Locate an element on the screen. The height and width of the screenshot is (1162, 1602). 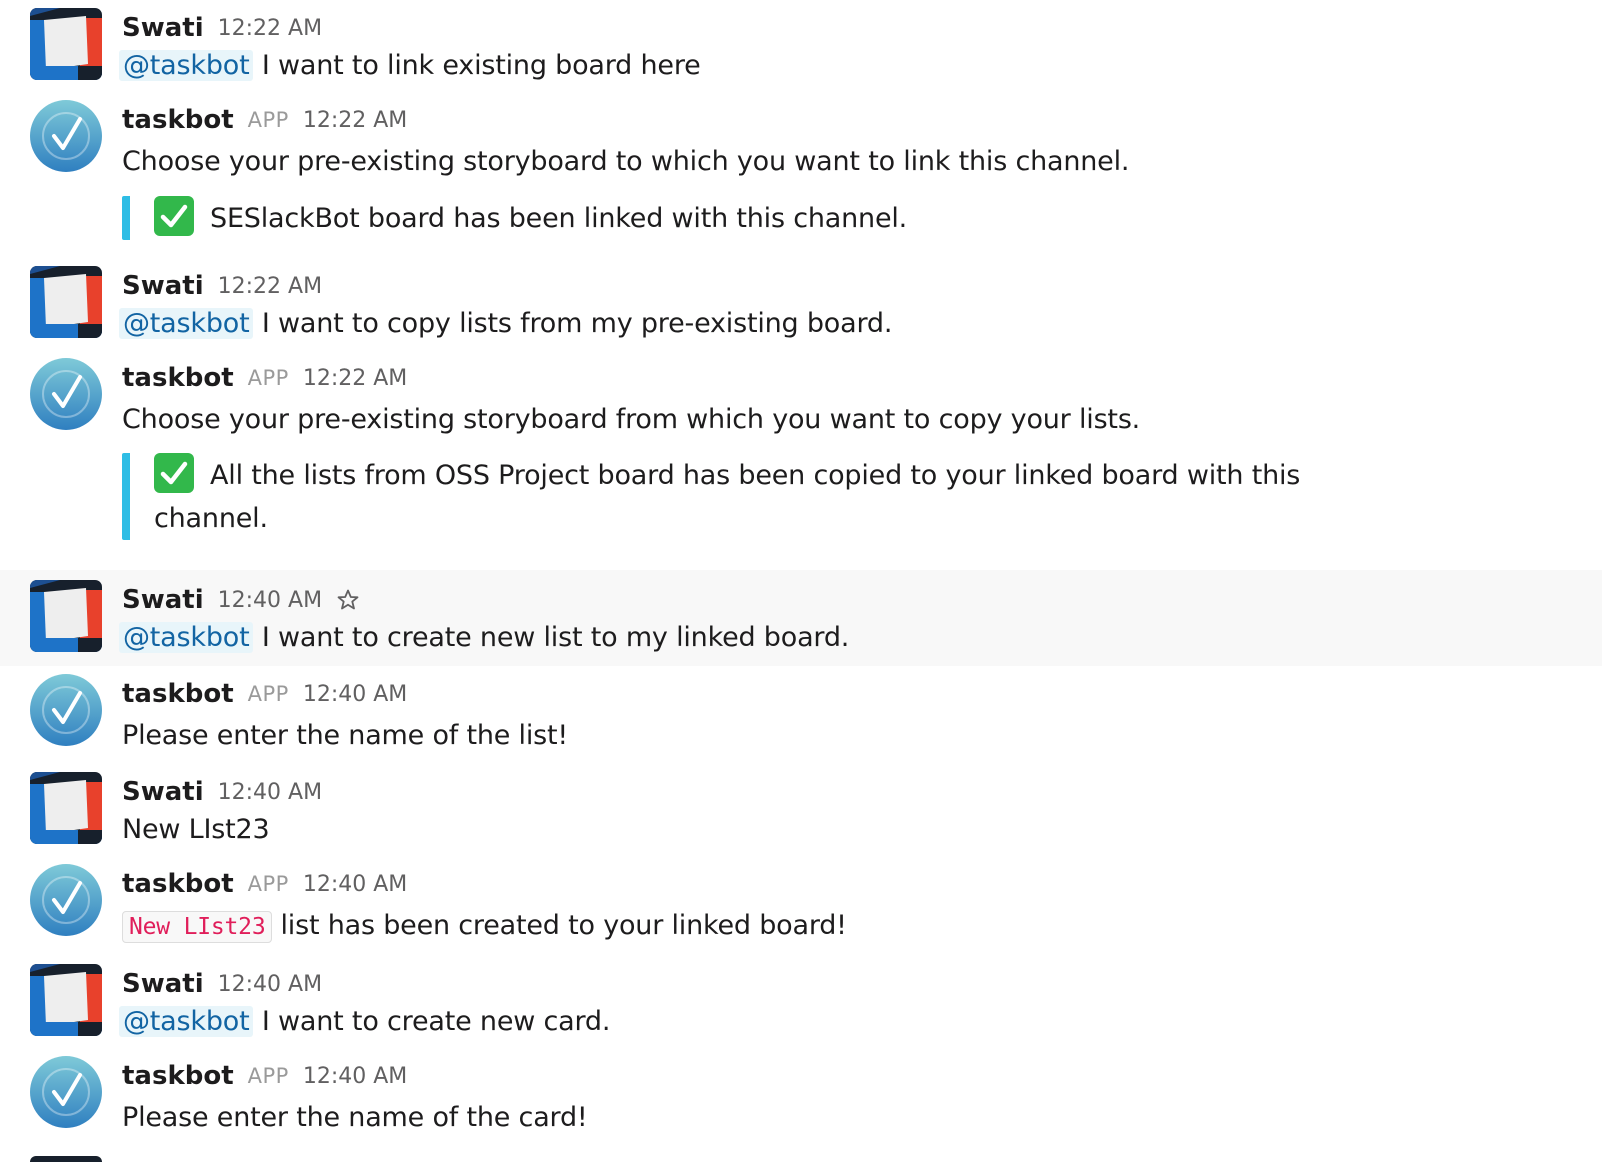
star-icon is located at coordinates (348, 600).